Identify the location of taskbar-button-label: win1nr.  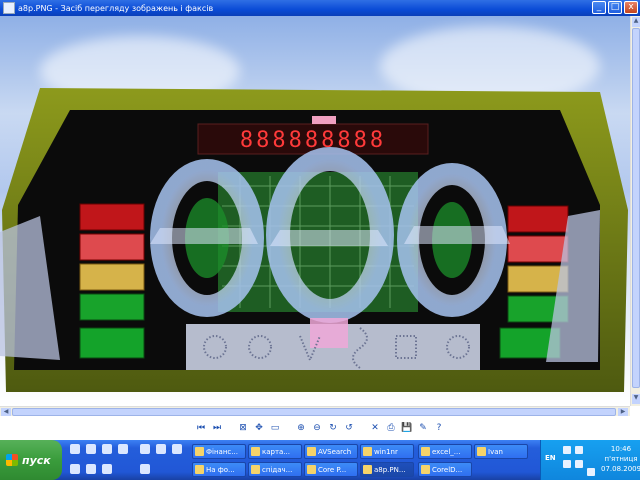
(386, 451).